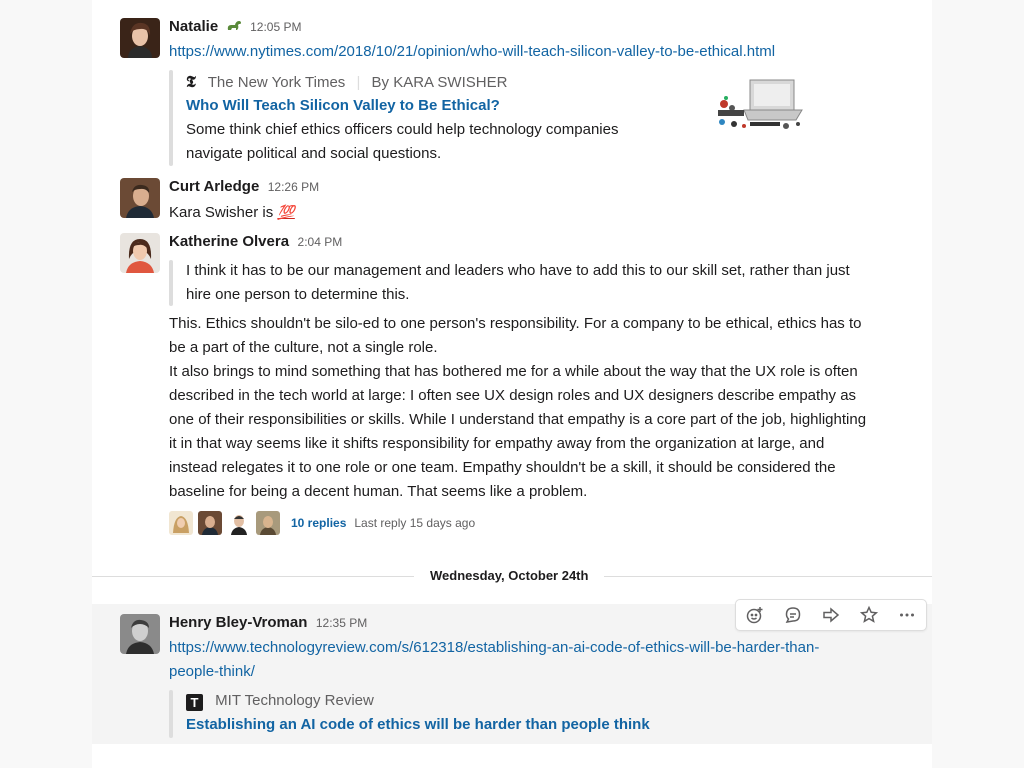 This screenshot has height=768, width=1024. Describe the element at coordinates (907, 615) in the screenshot. I see `more-actions-icon` at that location.